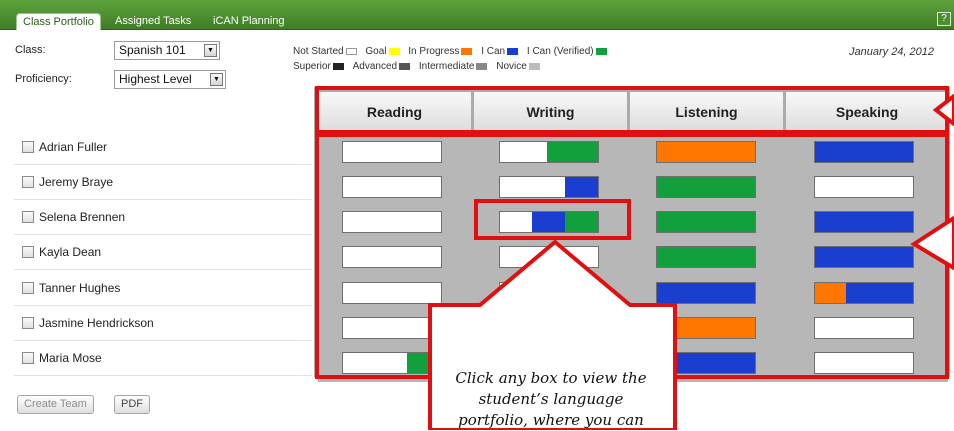 The image size is (954, 431). What do you see at coordinates (43, 79) in the screenshot?
I see `proficiency-label: Proficiency:` at bounding box center [43, 79].